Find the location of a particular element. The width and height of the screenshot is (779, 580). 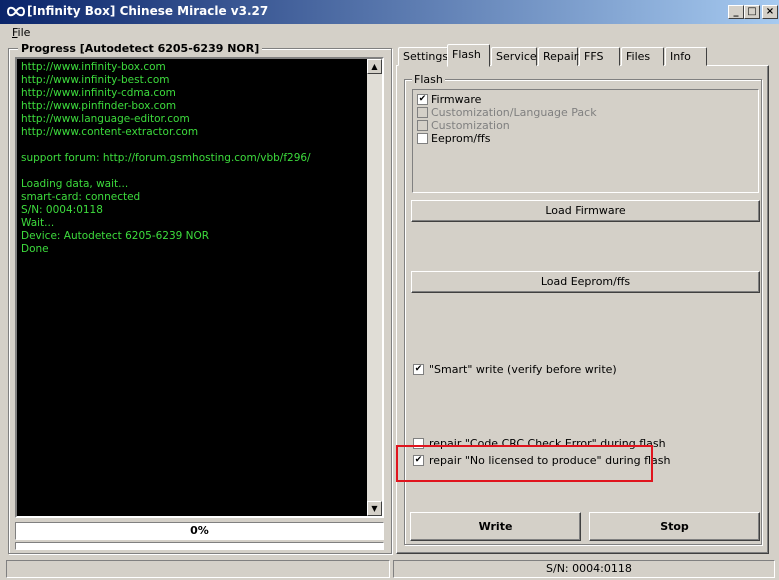

status-panel-right: S/N: 0004:0118 is located at coordinates (584, 569).